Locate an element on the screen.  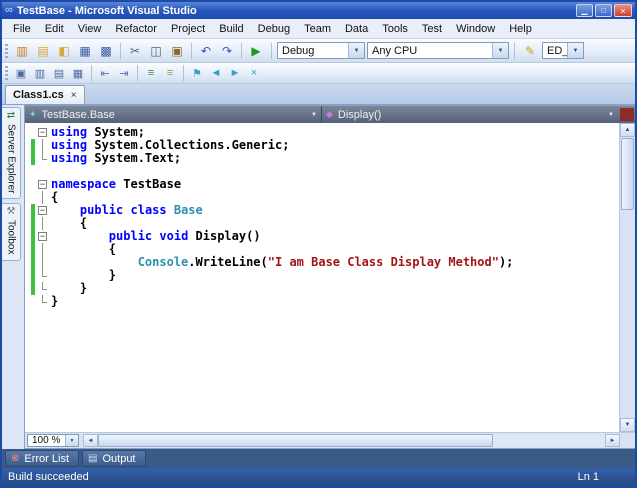
code-line: } is located at coordinates (322, 301).